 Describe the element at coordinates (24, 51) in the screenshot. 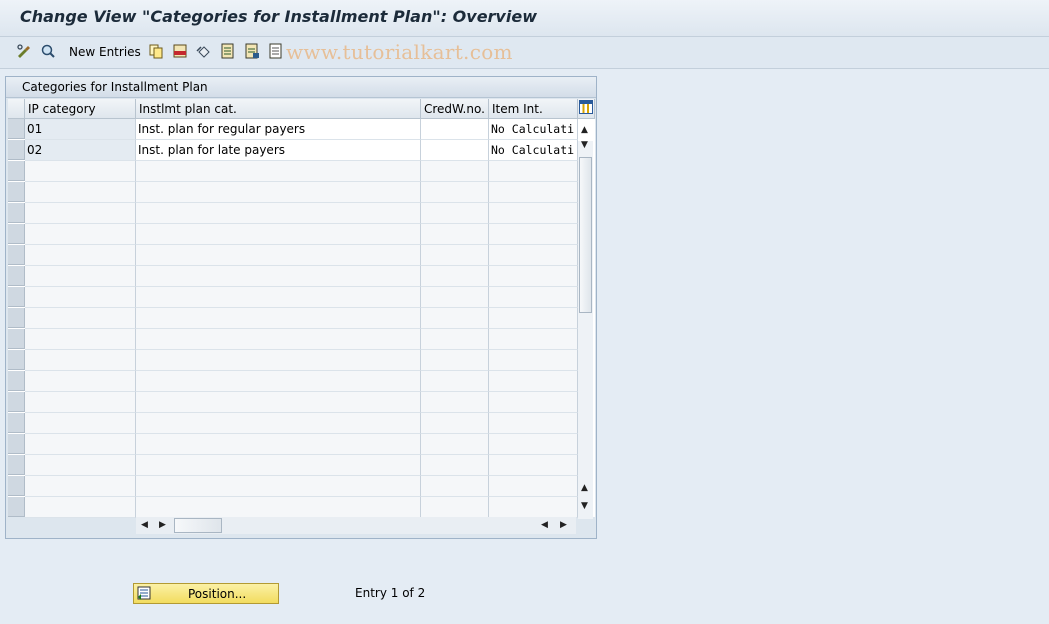

I see `display-change-icon` at that location.